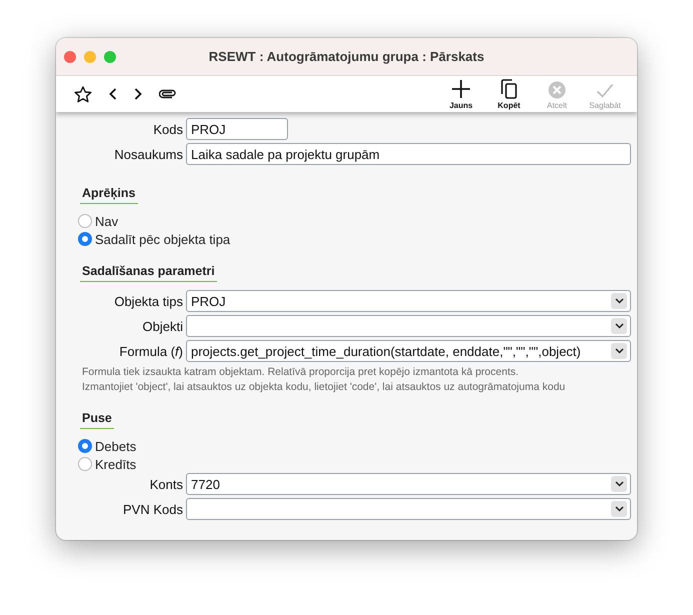  I want to click on input-field: PROJ, so click(237, 129).